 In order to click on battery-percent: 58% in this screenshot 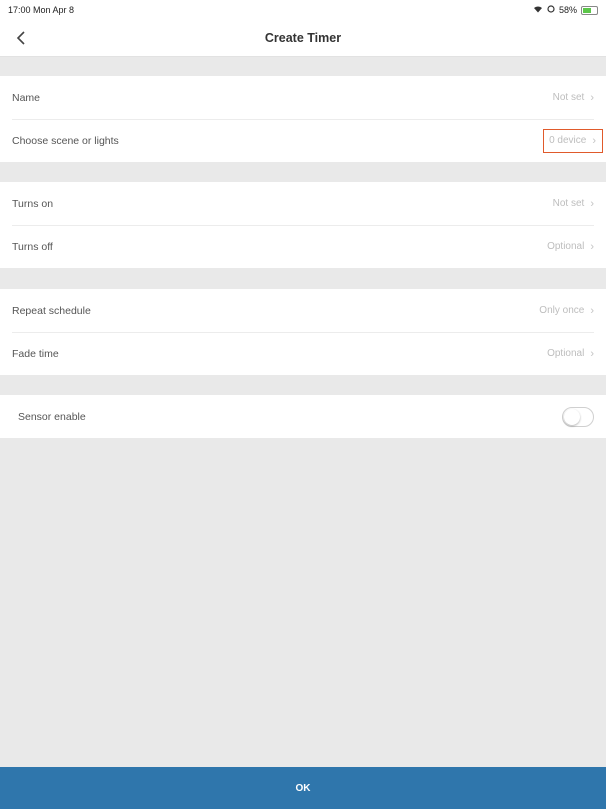, I will do `click(567, 10)`.